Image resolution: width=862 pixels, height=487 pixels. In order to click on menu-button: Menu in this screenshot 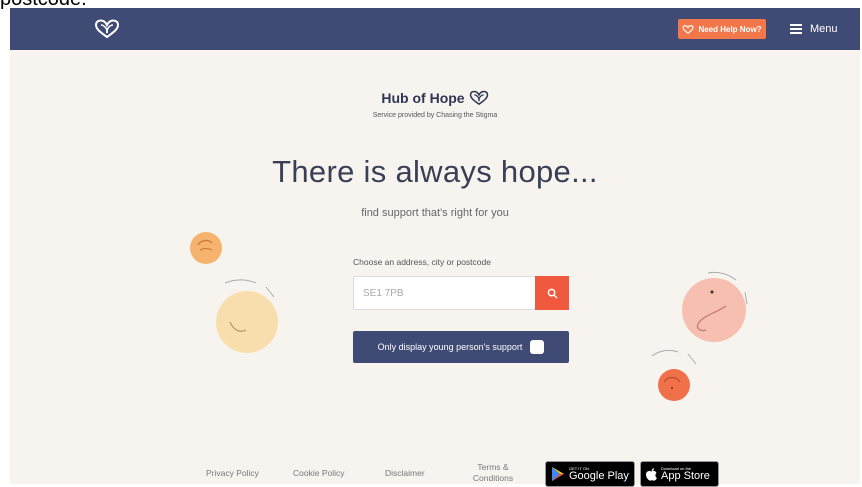, I will do `click(814, 29)`.